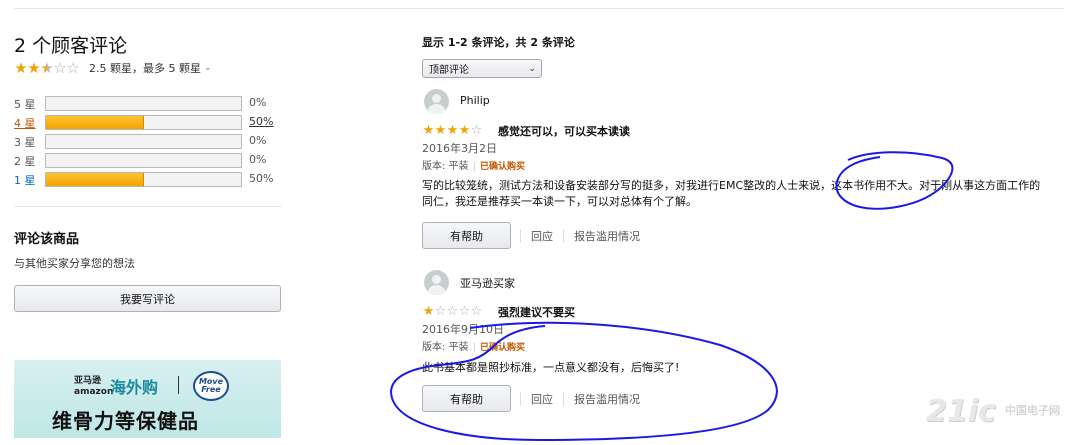  What do you see at coordinates (147, 399) in the screenshot?
I see `ad-banner: 亚马逊 amazon 海外购 Move Free 维骨力等保健品` at bounding box center [147, 399].